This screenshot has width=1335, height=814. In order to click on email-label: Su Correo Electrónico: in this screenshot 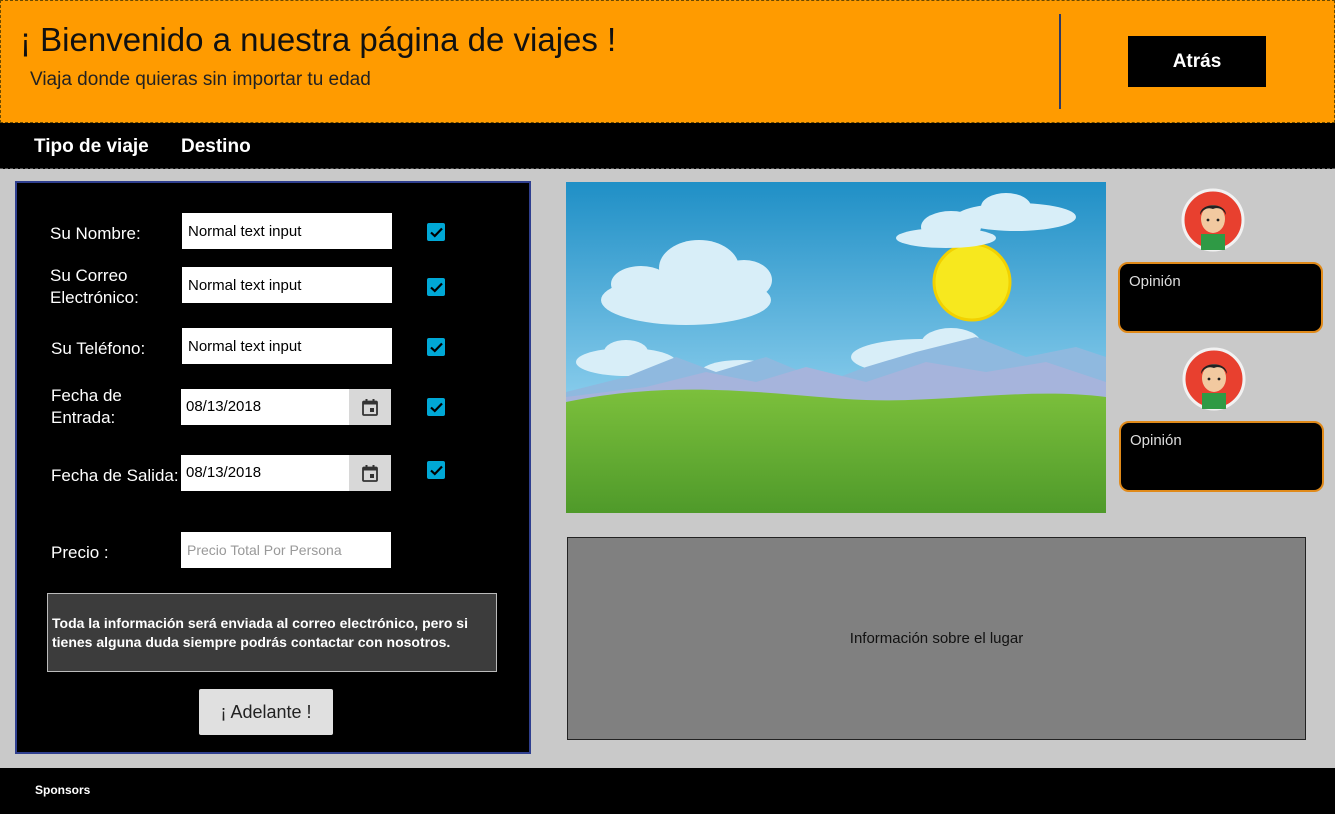, I will do `click(94, 287)`.